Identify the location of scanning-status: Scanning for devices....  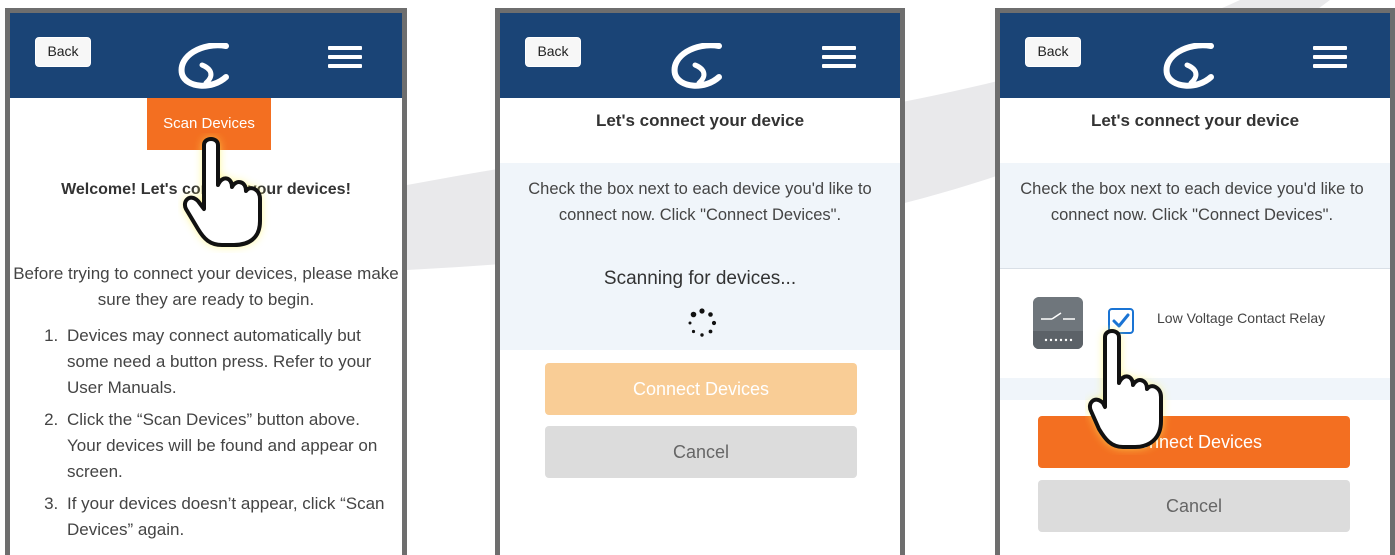
(700, 278).